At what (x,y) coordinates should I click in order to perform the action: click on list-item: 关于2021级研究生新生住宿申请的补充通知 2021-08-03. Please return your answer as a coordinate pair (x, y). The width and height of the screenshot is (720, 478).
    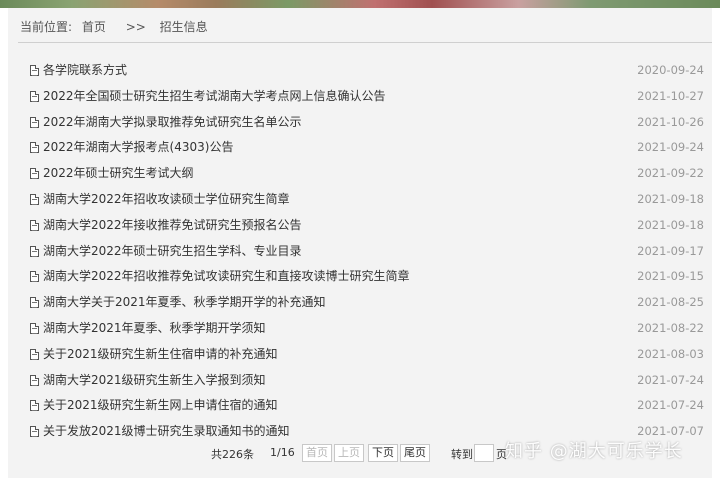
    Looking at the image, I should click on (367, 355).